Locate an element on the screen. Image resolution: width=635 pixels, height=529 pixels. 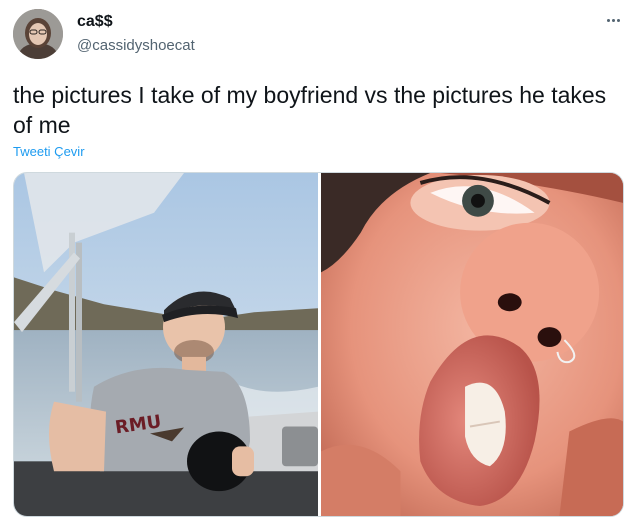
translate-tweet-link: Tweeti Çevir is located at coordinates (49, 151).